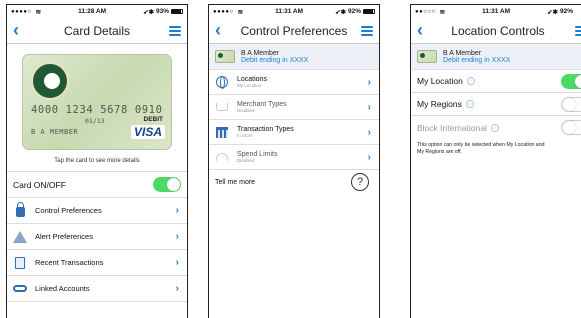 The height and width of the screenshot is (318, 581). I want to click on row-subtitle: Disabled, so click(246, 160).